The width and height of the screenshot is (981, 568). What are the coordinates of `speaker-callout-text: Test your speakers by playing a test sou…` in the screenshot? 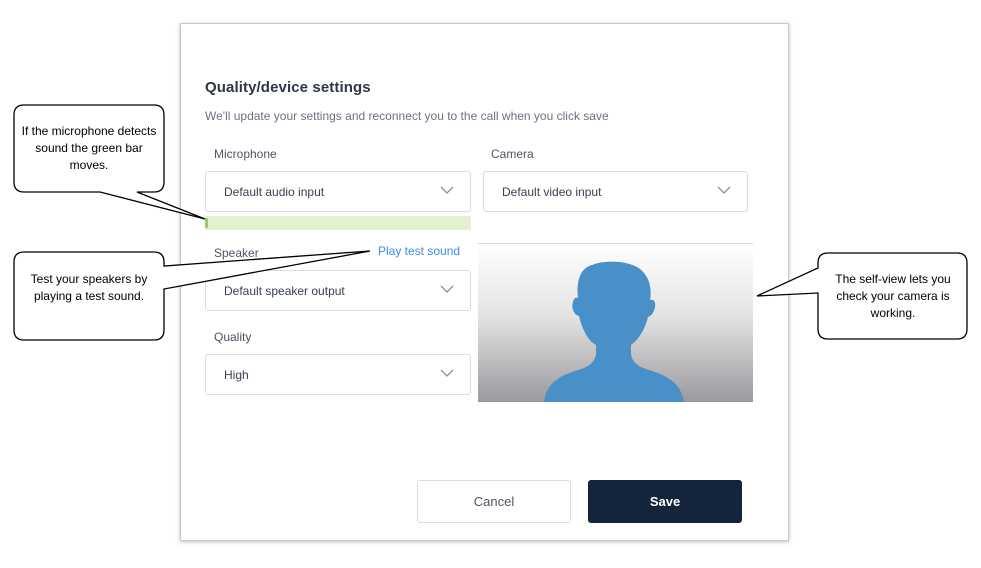 It's located at (89, 287).